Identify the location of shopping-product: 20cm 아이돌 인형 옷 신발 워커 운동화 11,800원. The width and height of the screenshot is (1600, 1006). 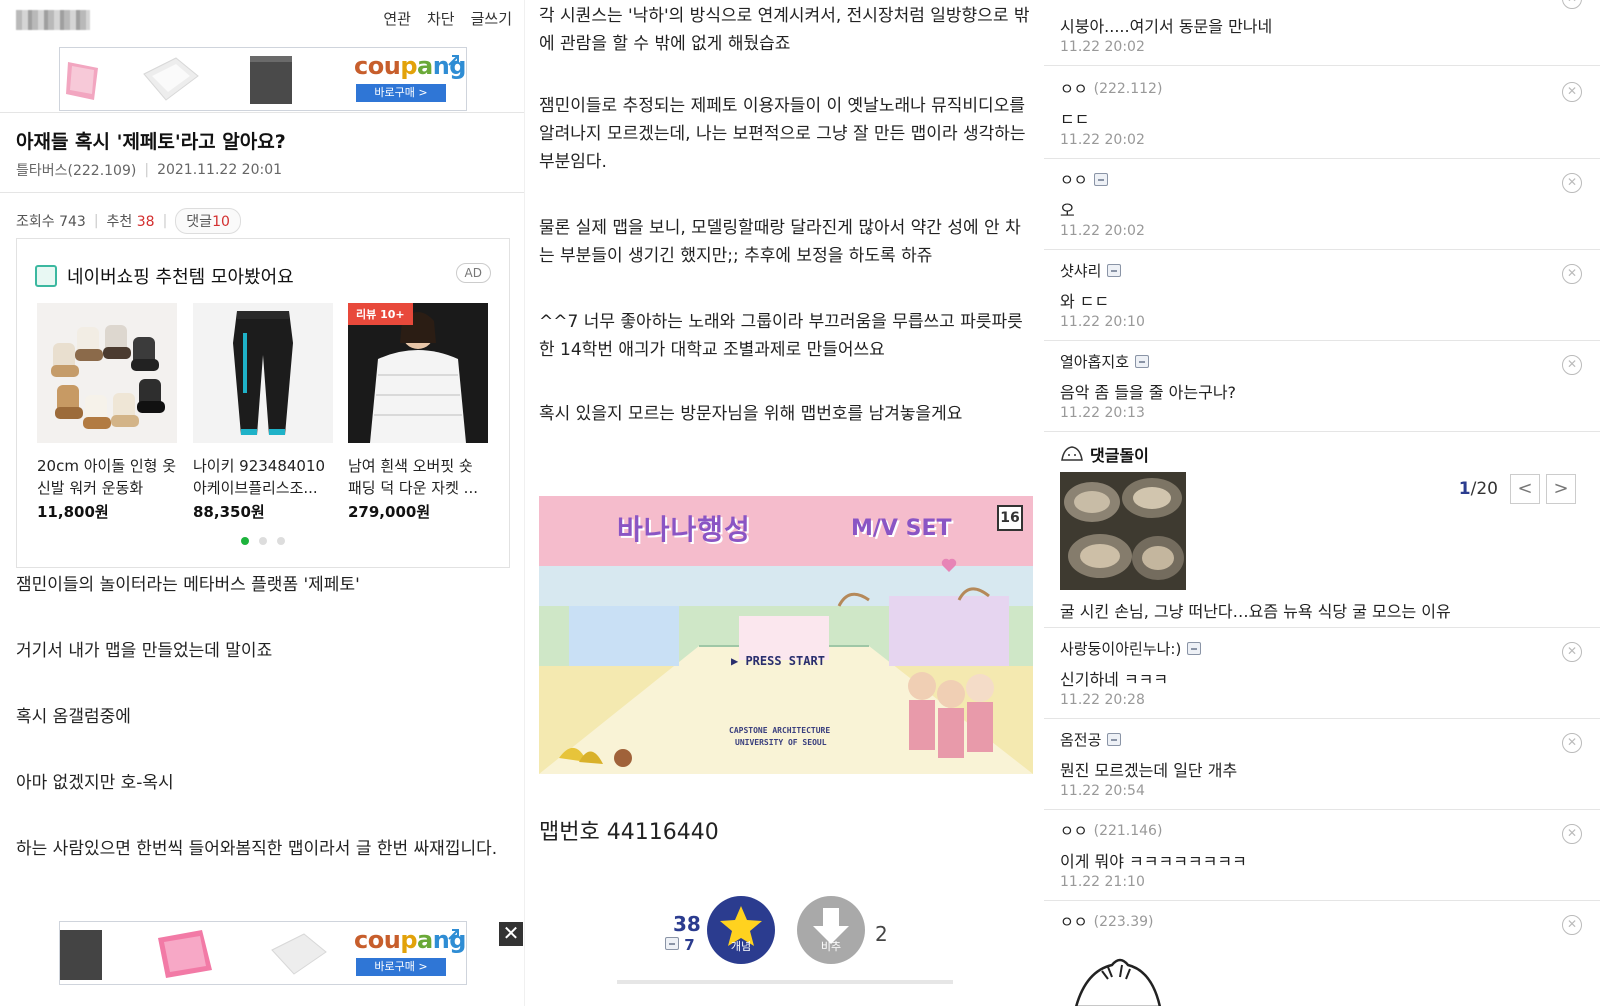
(108, 412).